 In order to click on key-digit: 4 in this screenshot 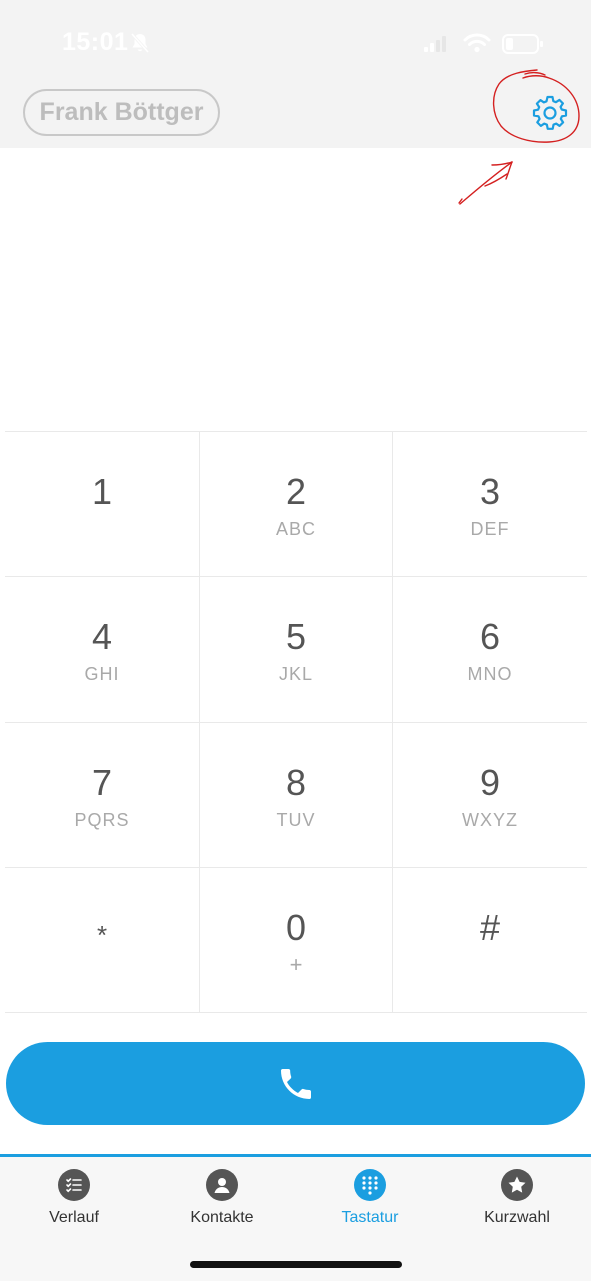, I will do `click(102, 637)`.